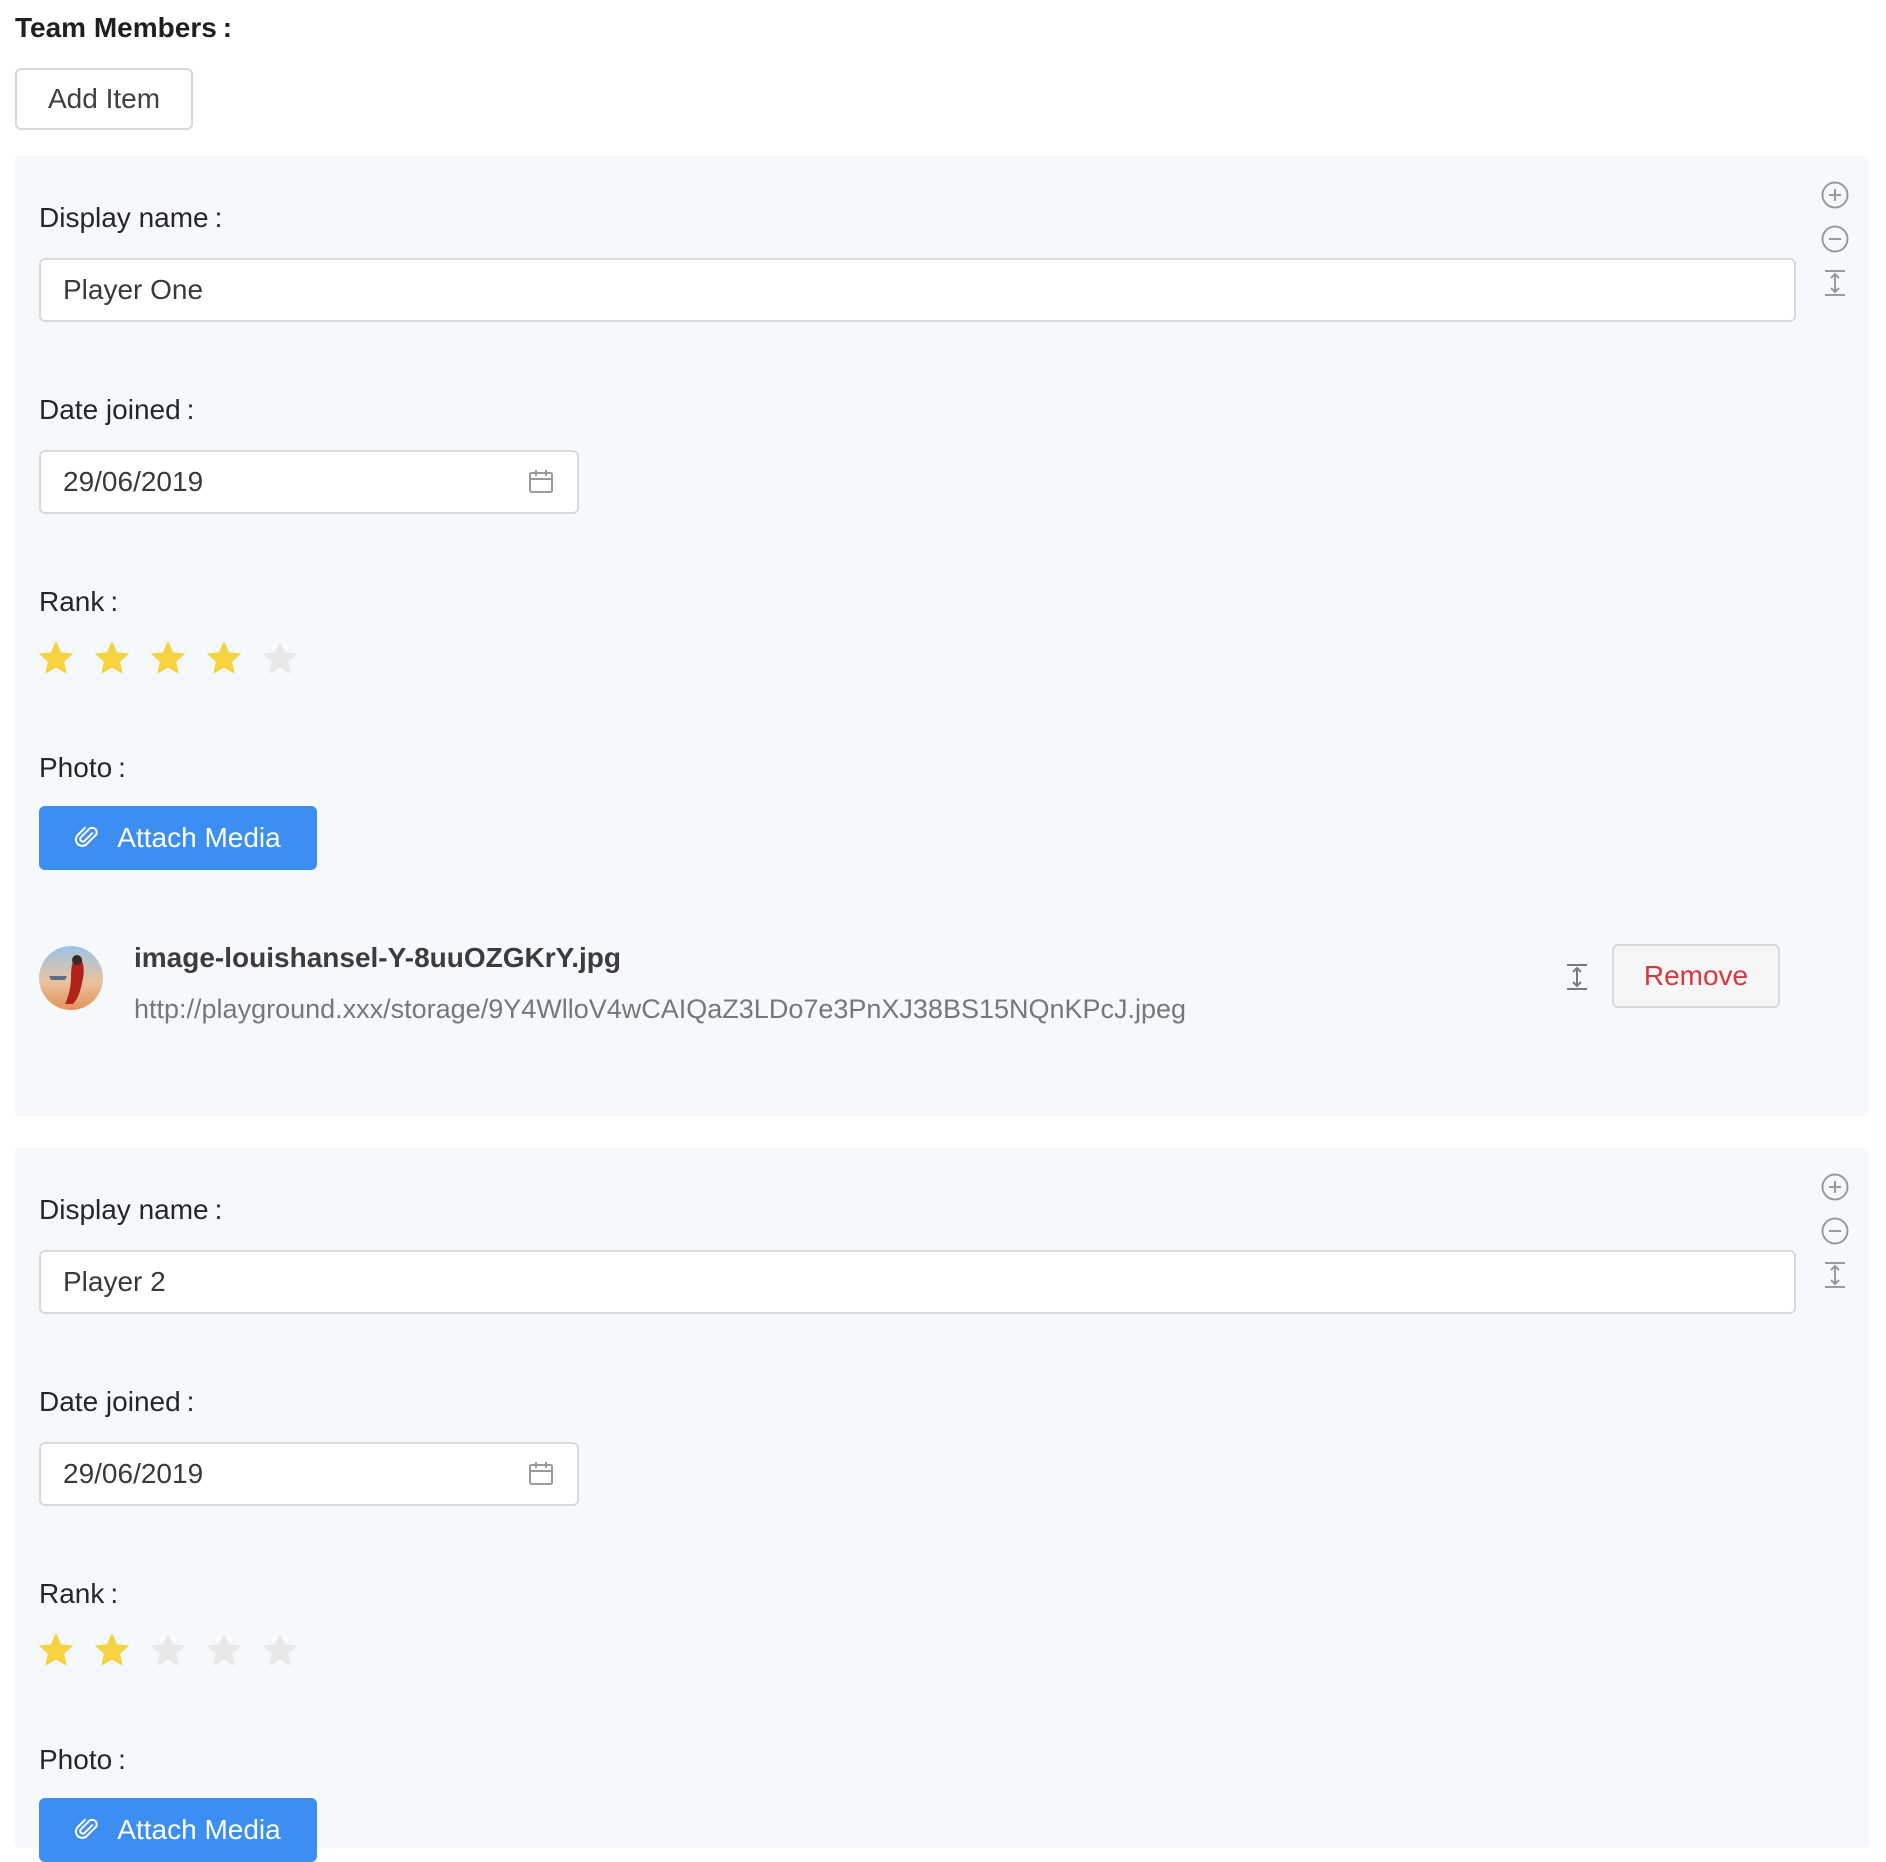 Image resolution: width=1886 pixels, height=1862 pixels. I want to click on remove-button: Remove, so click(1696, 976).